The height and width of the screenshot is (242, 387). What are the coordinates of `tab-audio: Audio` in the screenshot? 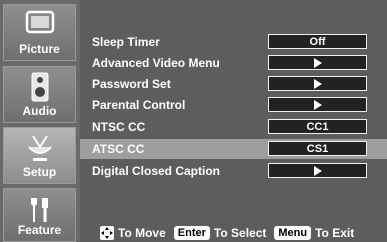 It's located at (39, 94).